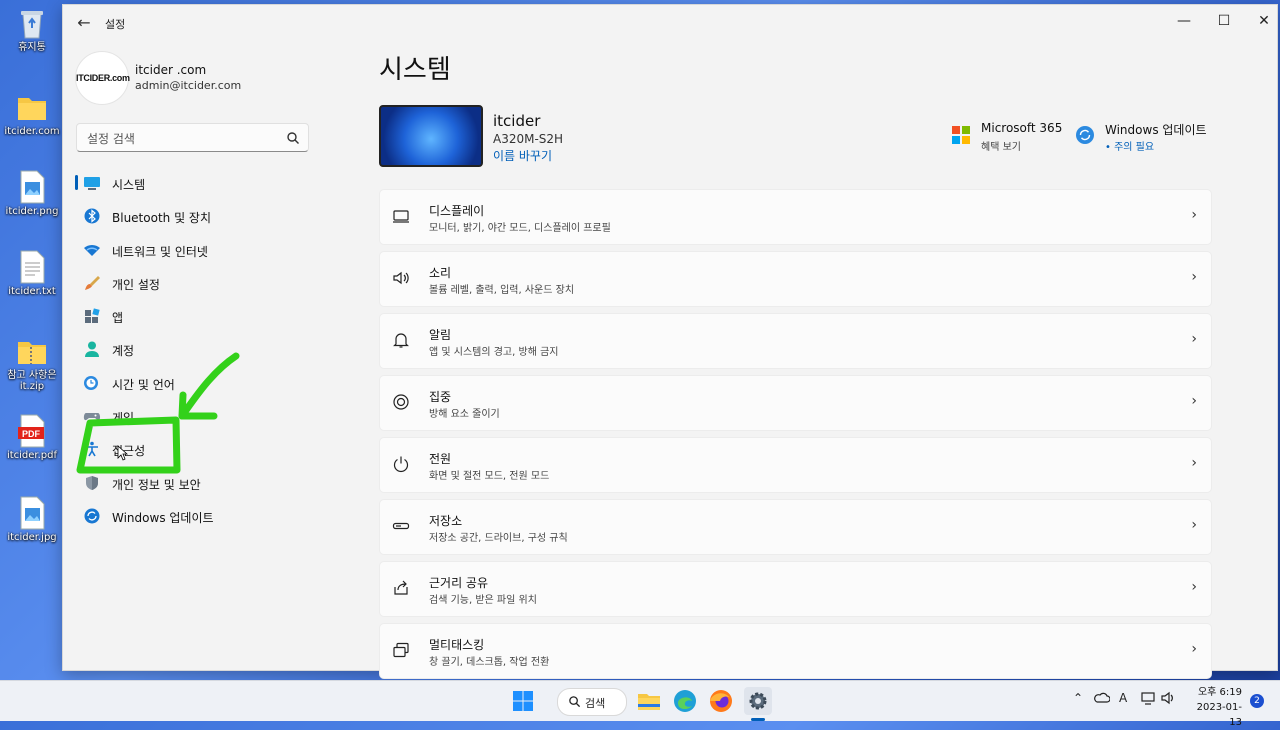  What do you see at coordinates (446, 521) in the screenshot?
I see `card-title: 저장소` at bounding box center [446, 521].